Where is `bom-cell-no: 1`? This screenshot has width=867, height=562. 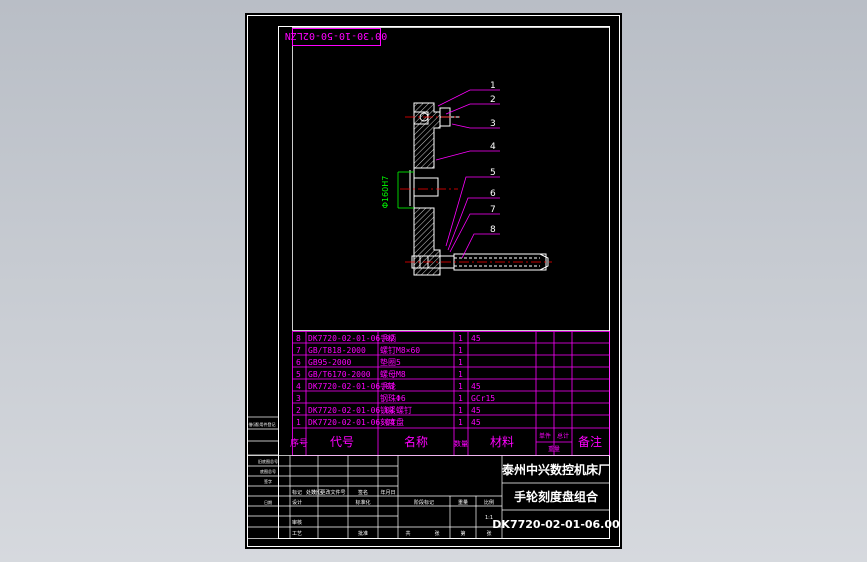
bom-cell-no: 1 is located at coordinates (298, 422).